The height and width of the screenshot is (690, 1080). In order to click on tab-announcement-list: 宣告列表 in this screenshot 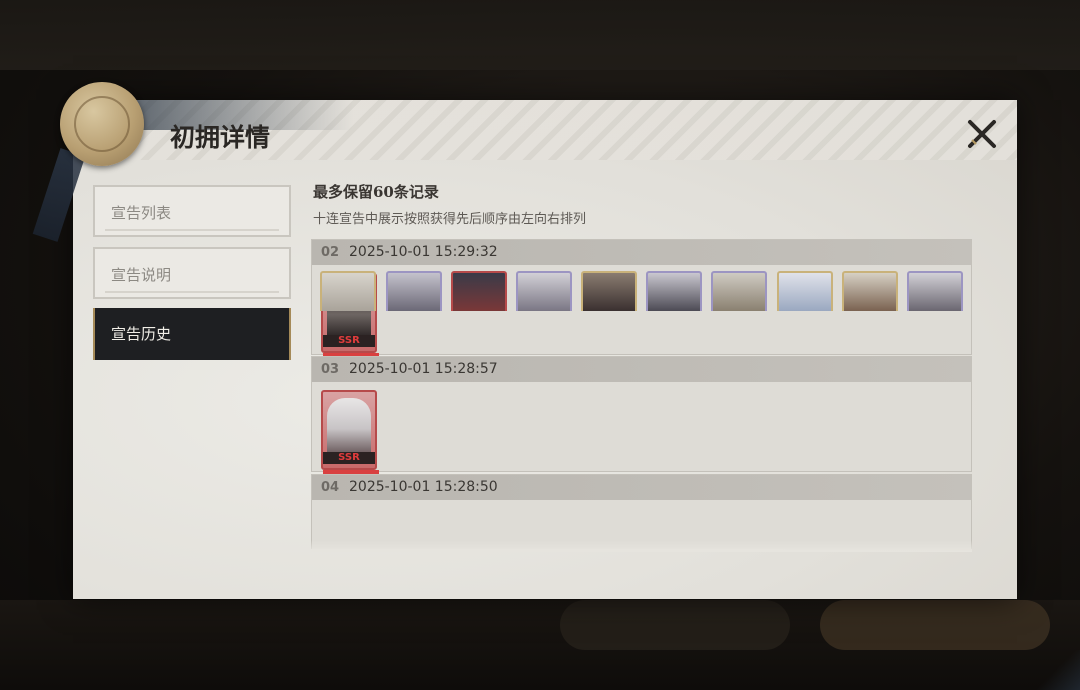, I will do `click(192, 211)`.